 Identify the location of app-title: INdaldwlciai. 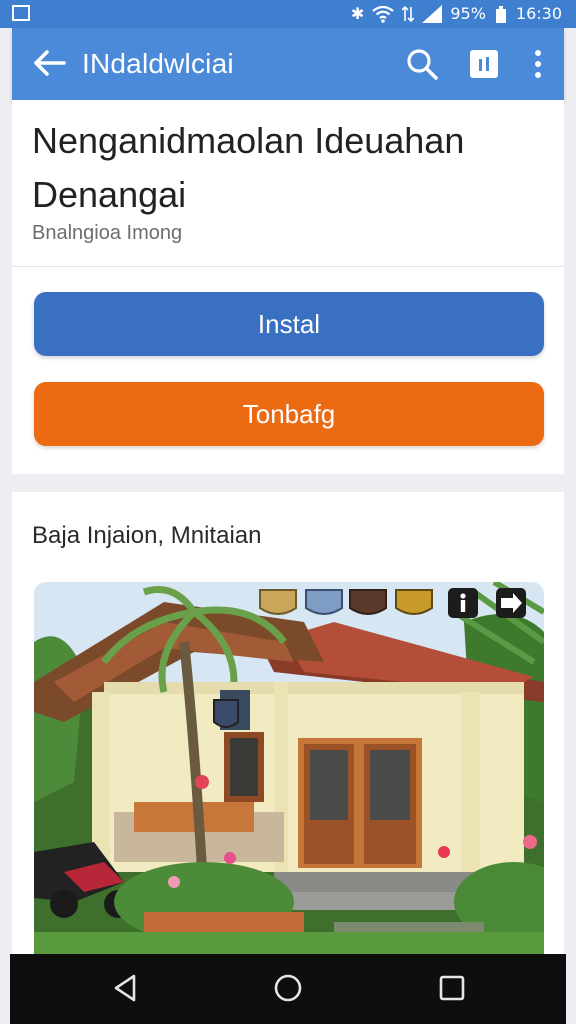
(158, 63).